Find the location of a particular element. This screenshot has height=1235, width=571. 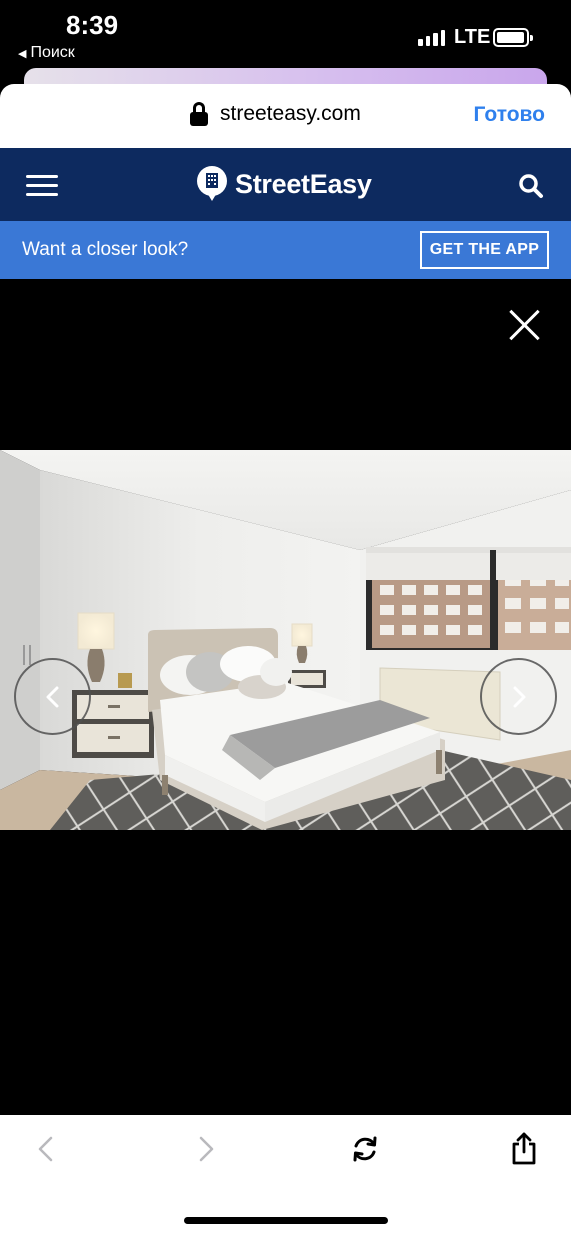

browser-header: streeteasy.com Готово is located at coordinates (285, 116).